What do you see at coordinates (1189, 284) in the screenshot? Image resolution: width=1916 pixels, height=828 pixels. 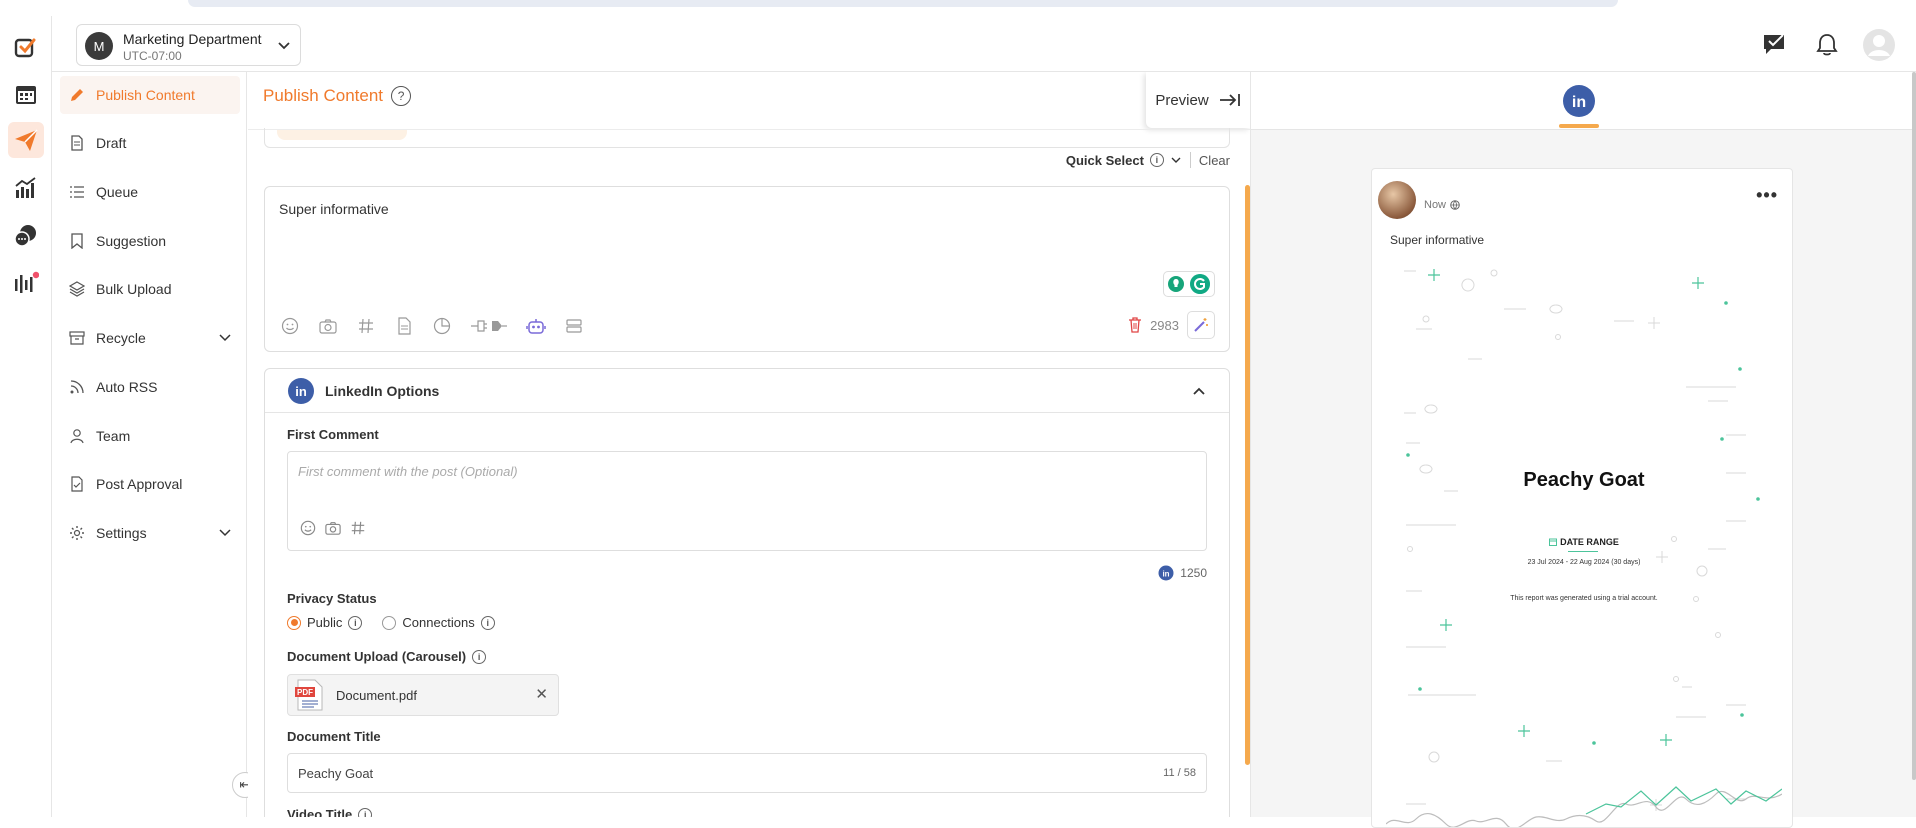 I see `grammarly-widget` at bounding box center [1189, 284].